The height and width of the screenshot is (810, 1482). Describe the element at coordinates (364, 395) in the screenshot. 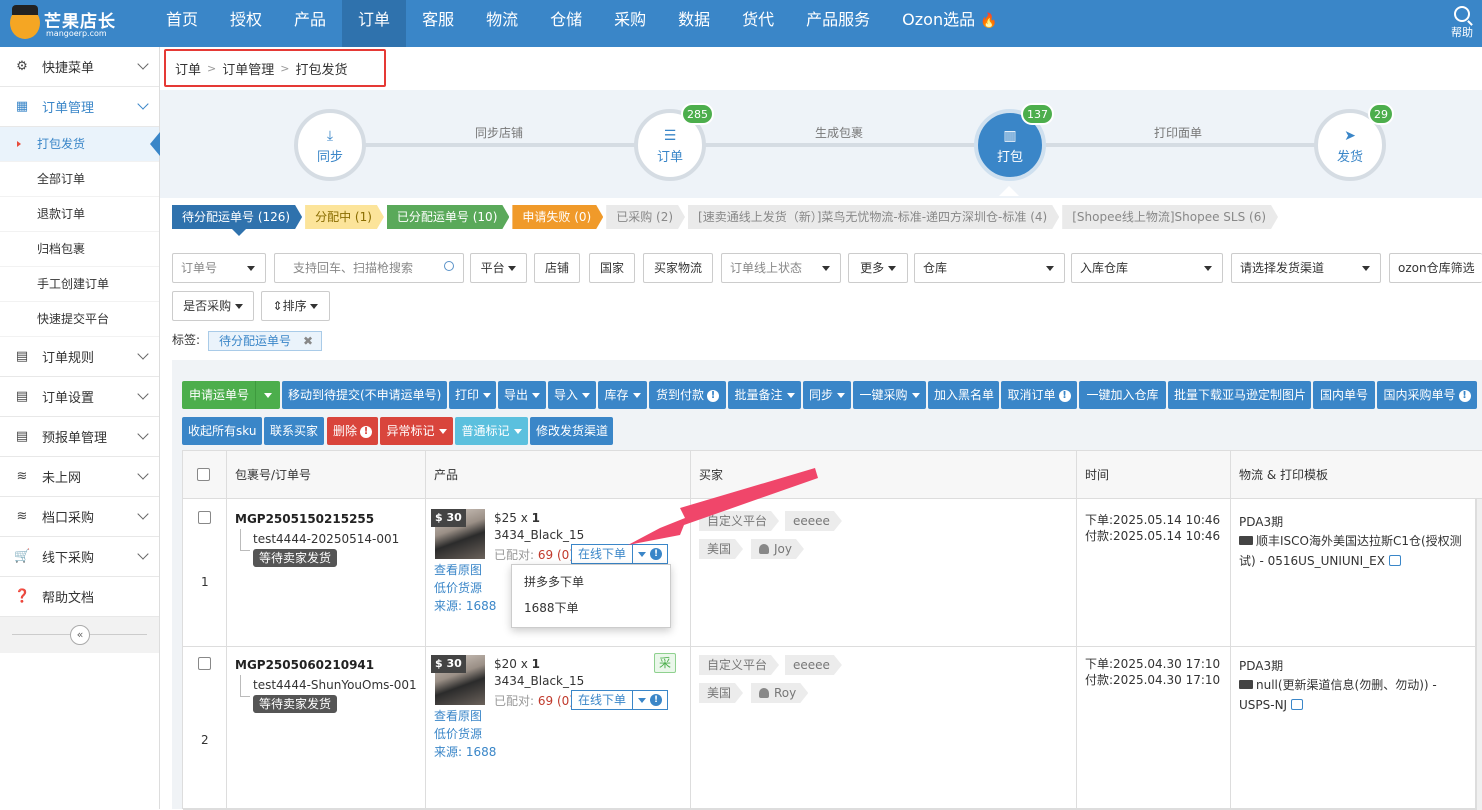

I see `move-to-pending-button: 移动到待提交(不申请运单号)` at that location.